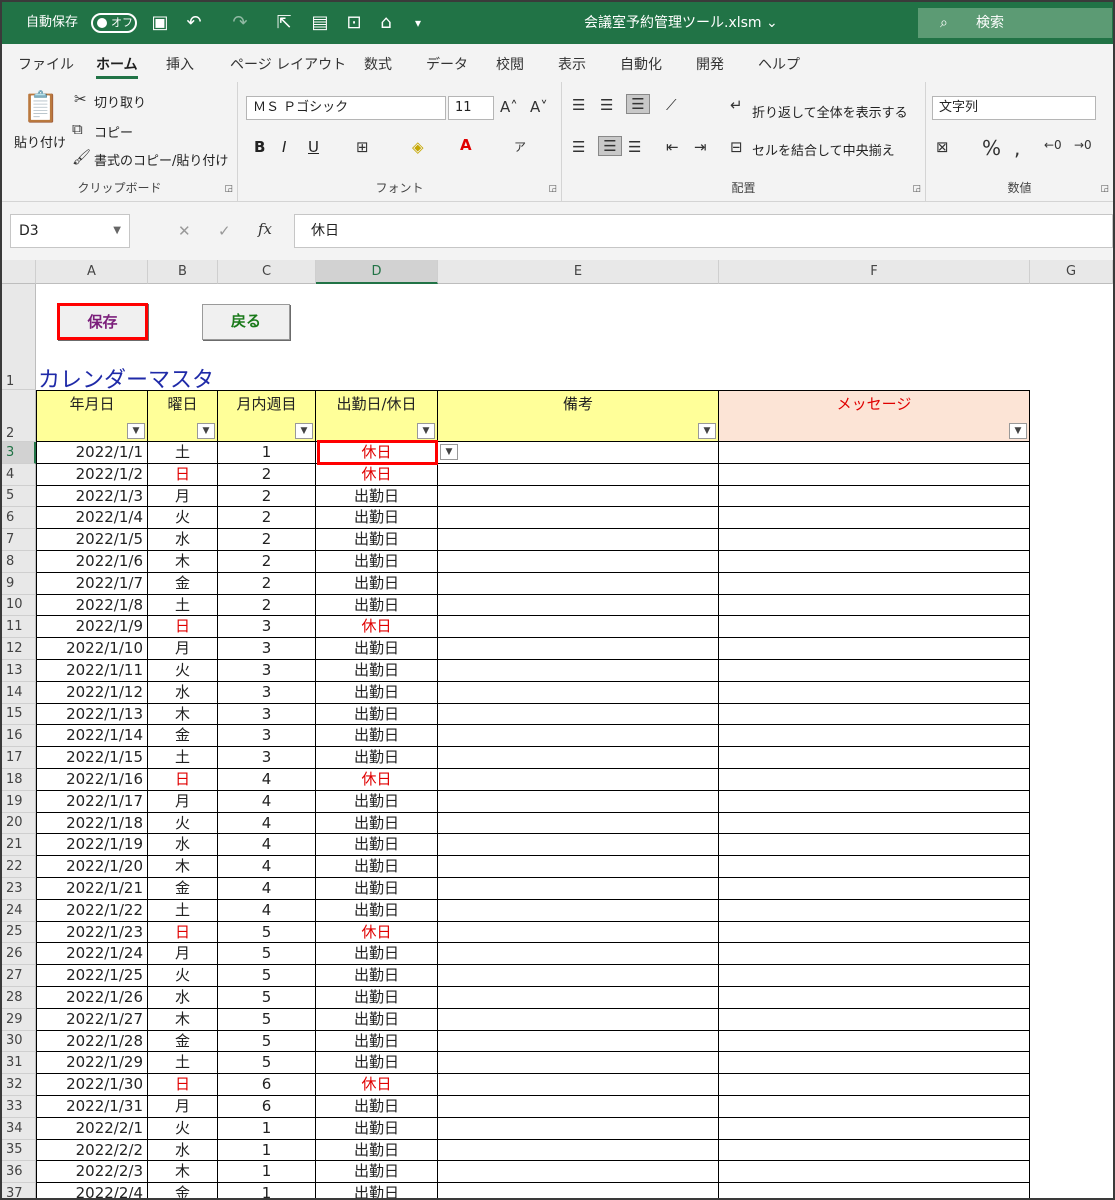 The image size is (1115, 1200). What do you see at coordinates (183, 474) in the screenshot?
I see `weekday-cell: 日` at bounding box center [183, 474].